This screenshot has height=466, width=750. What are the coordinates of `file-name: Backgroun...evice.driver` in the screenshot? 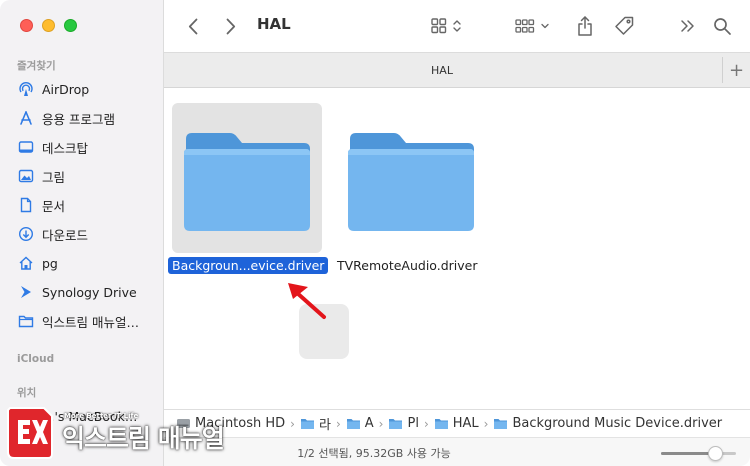 It's located at (248, 265).